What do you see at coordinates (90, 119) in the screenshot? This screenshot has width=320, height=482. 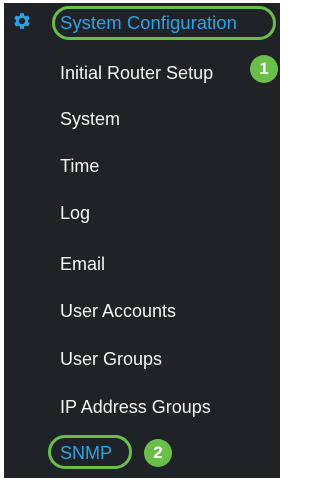 I see `menu-item-system: System` at bounding box center [90, 119].